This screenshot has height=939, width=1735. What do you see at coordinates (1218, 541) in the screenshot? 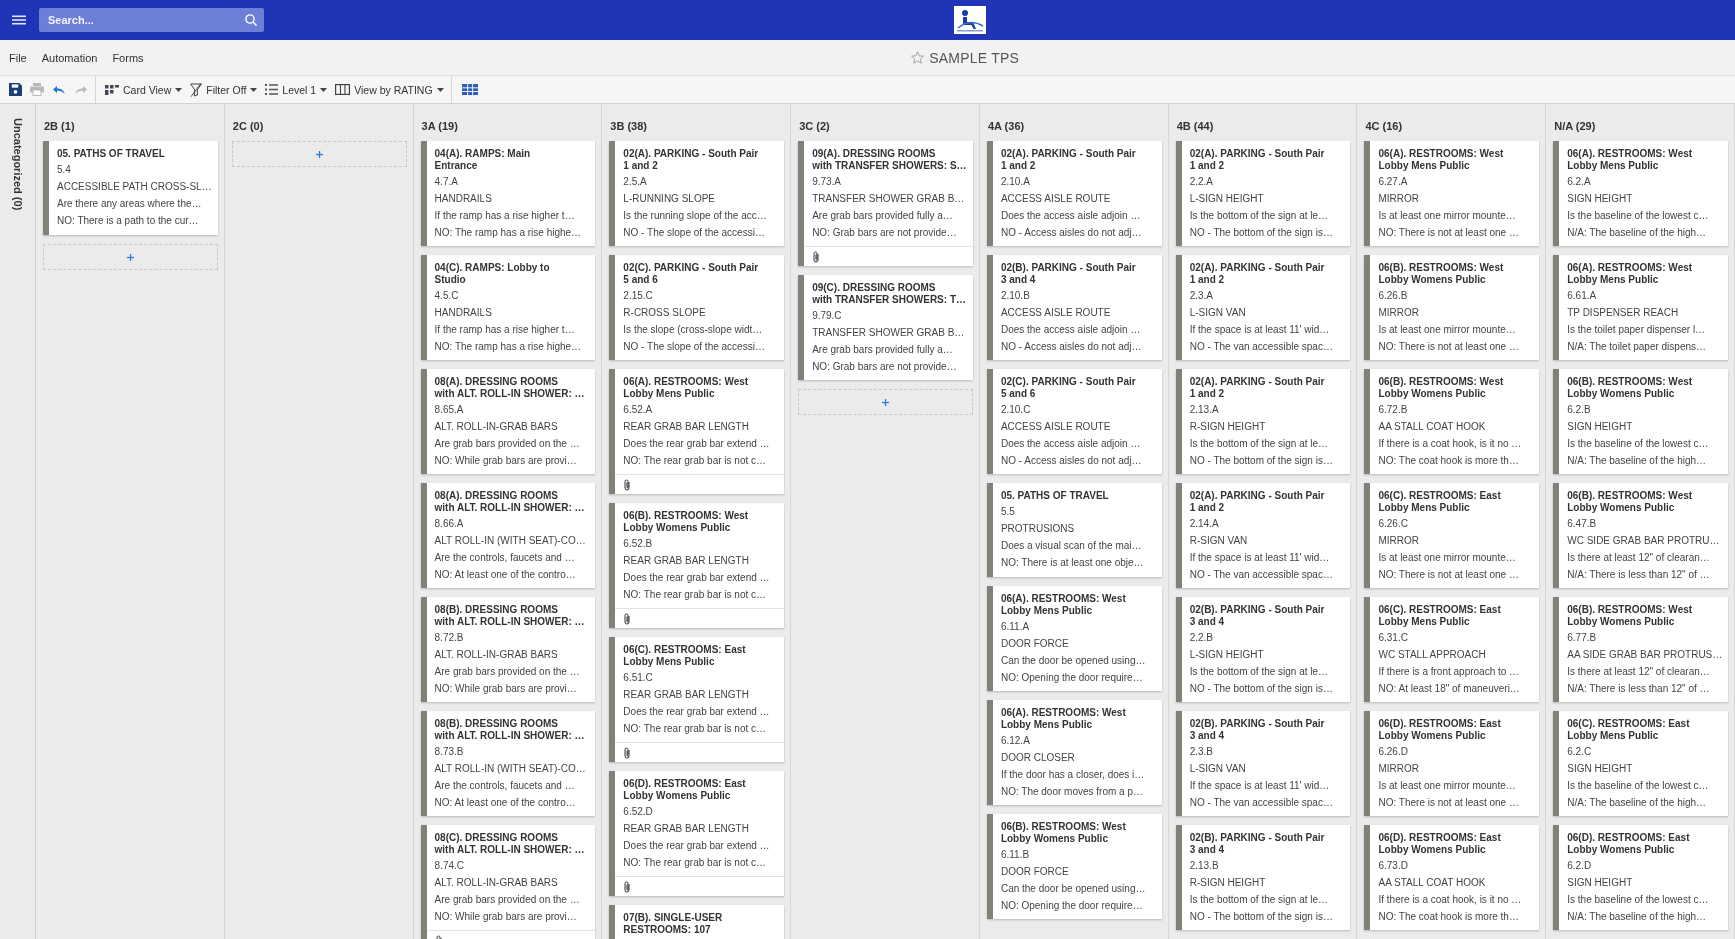
I see `card-item: R-SIGN VAN` at bounding box center [1218, 541].